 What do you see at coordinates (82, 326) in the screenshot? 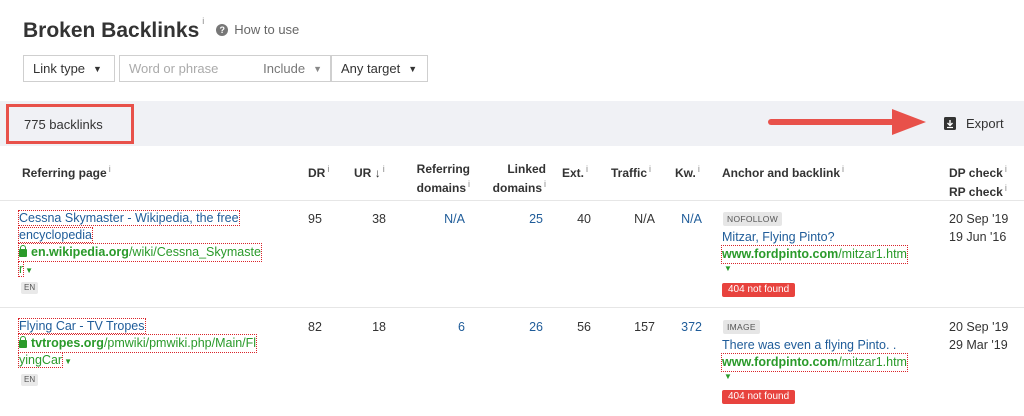
I see `referring-page-title-link: Flying Car - TV Tropes` at bounding box center [82, 326].